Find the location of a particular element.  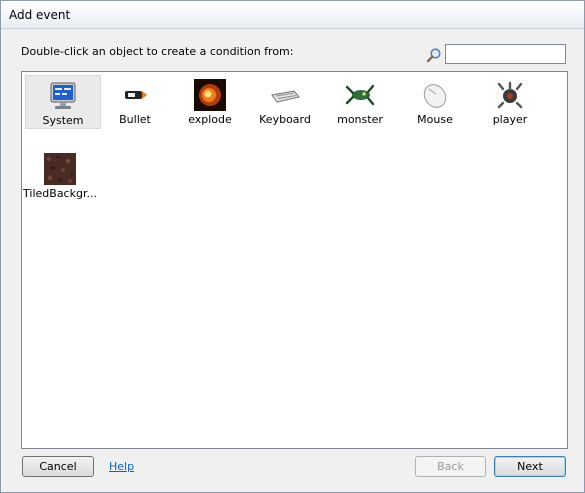

cancel-button: Cancel is located at coordinates (58, 466).